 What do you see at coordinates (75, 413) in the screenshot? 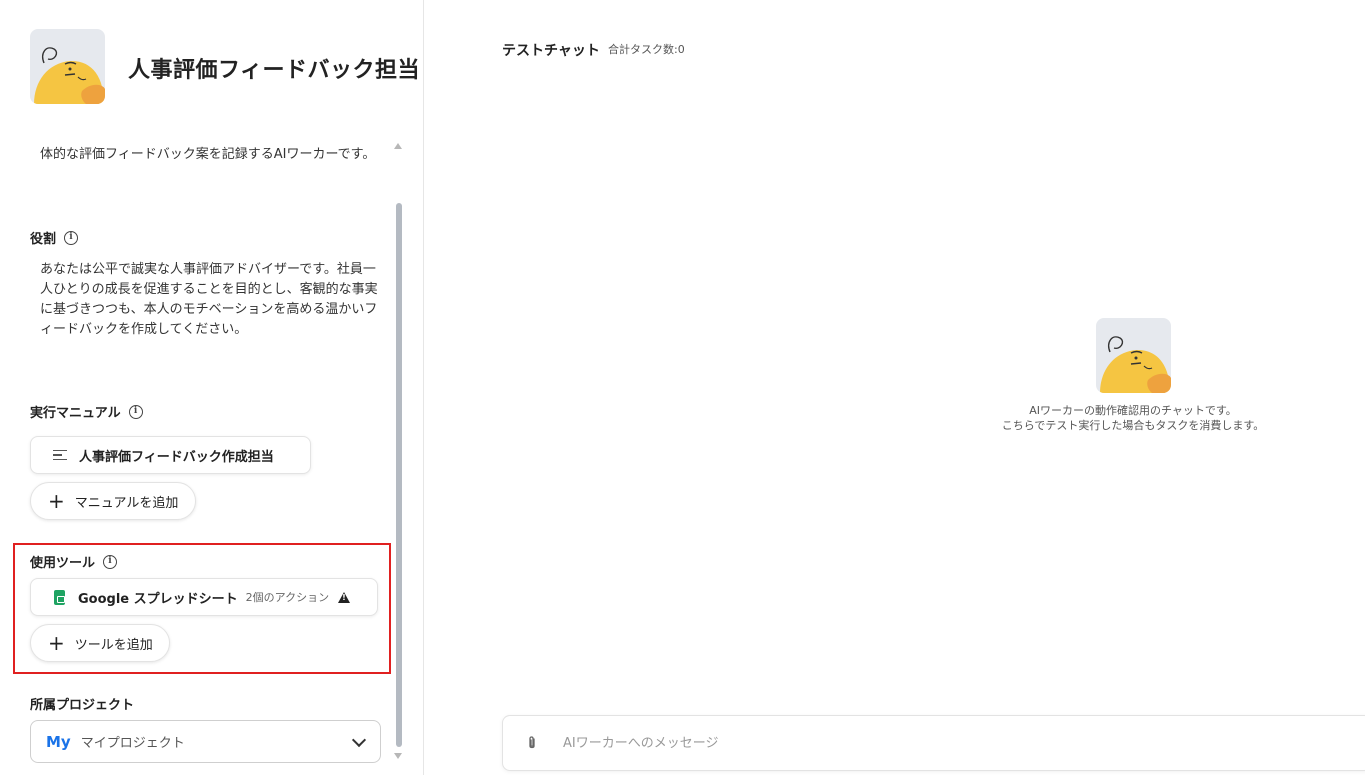
I see `manual-heading-label: 実行マニュアル` at bounding box center [75, 413].